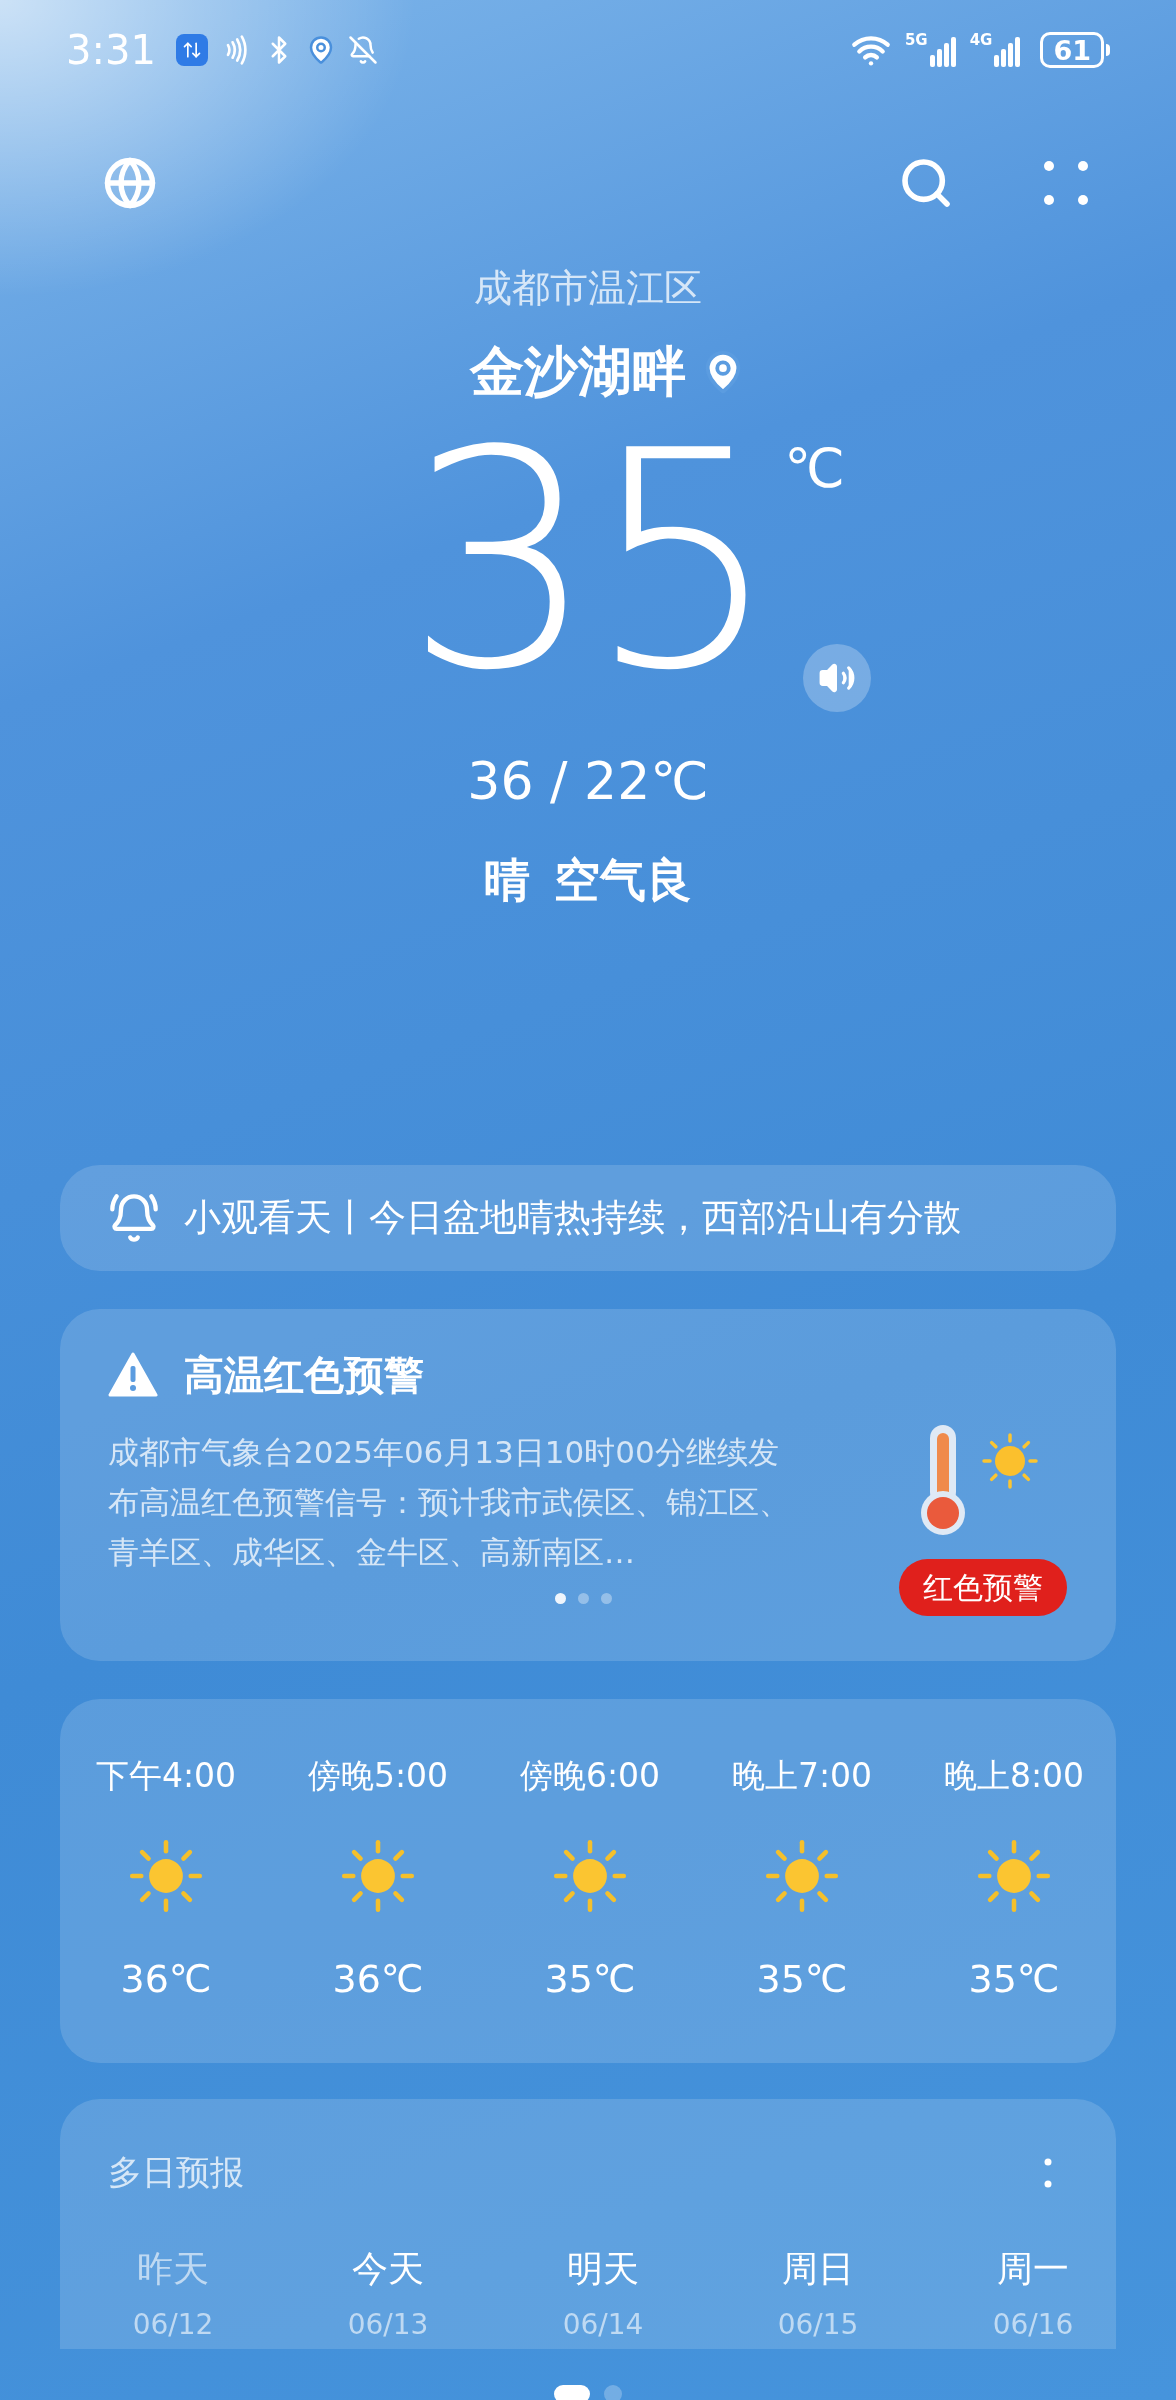 Image resolution: width=1176 pixels, height=2400 pixels. What do you see at coordinates (603, 2325) in the screenshot?
I see `day-date: 06/14` at bounding box center [603, 2325].